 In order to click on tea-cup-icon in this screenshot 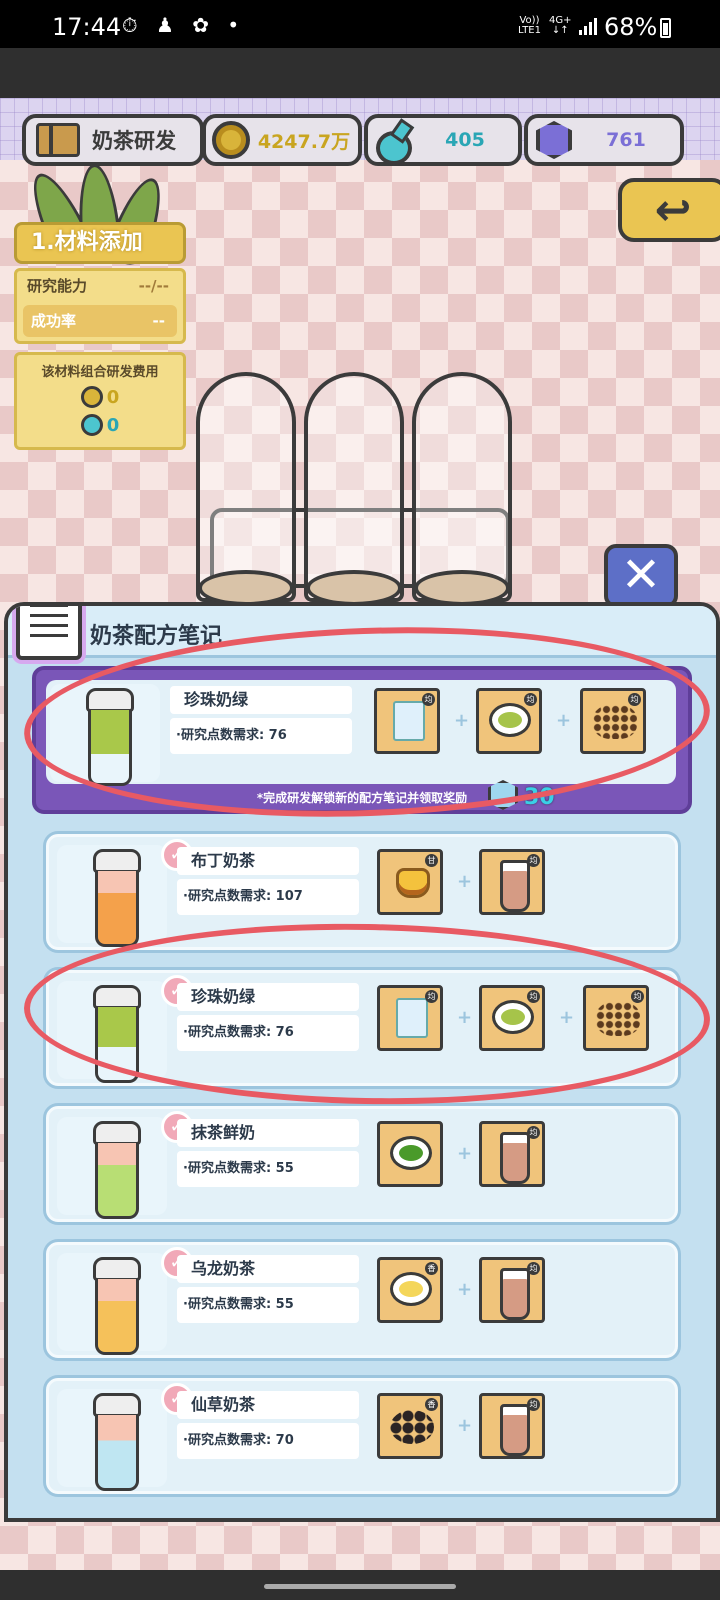, I will do `click(510, 720)`.